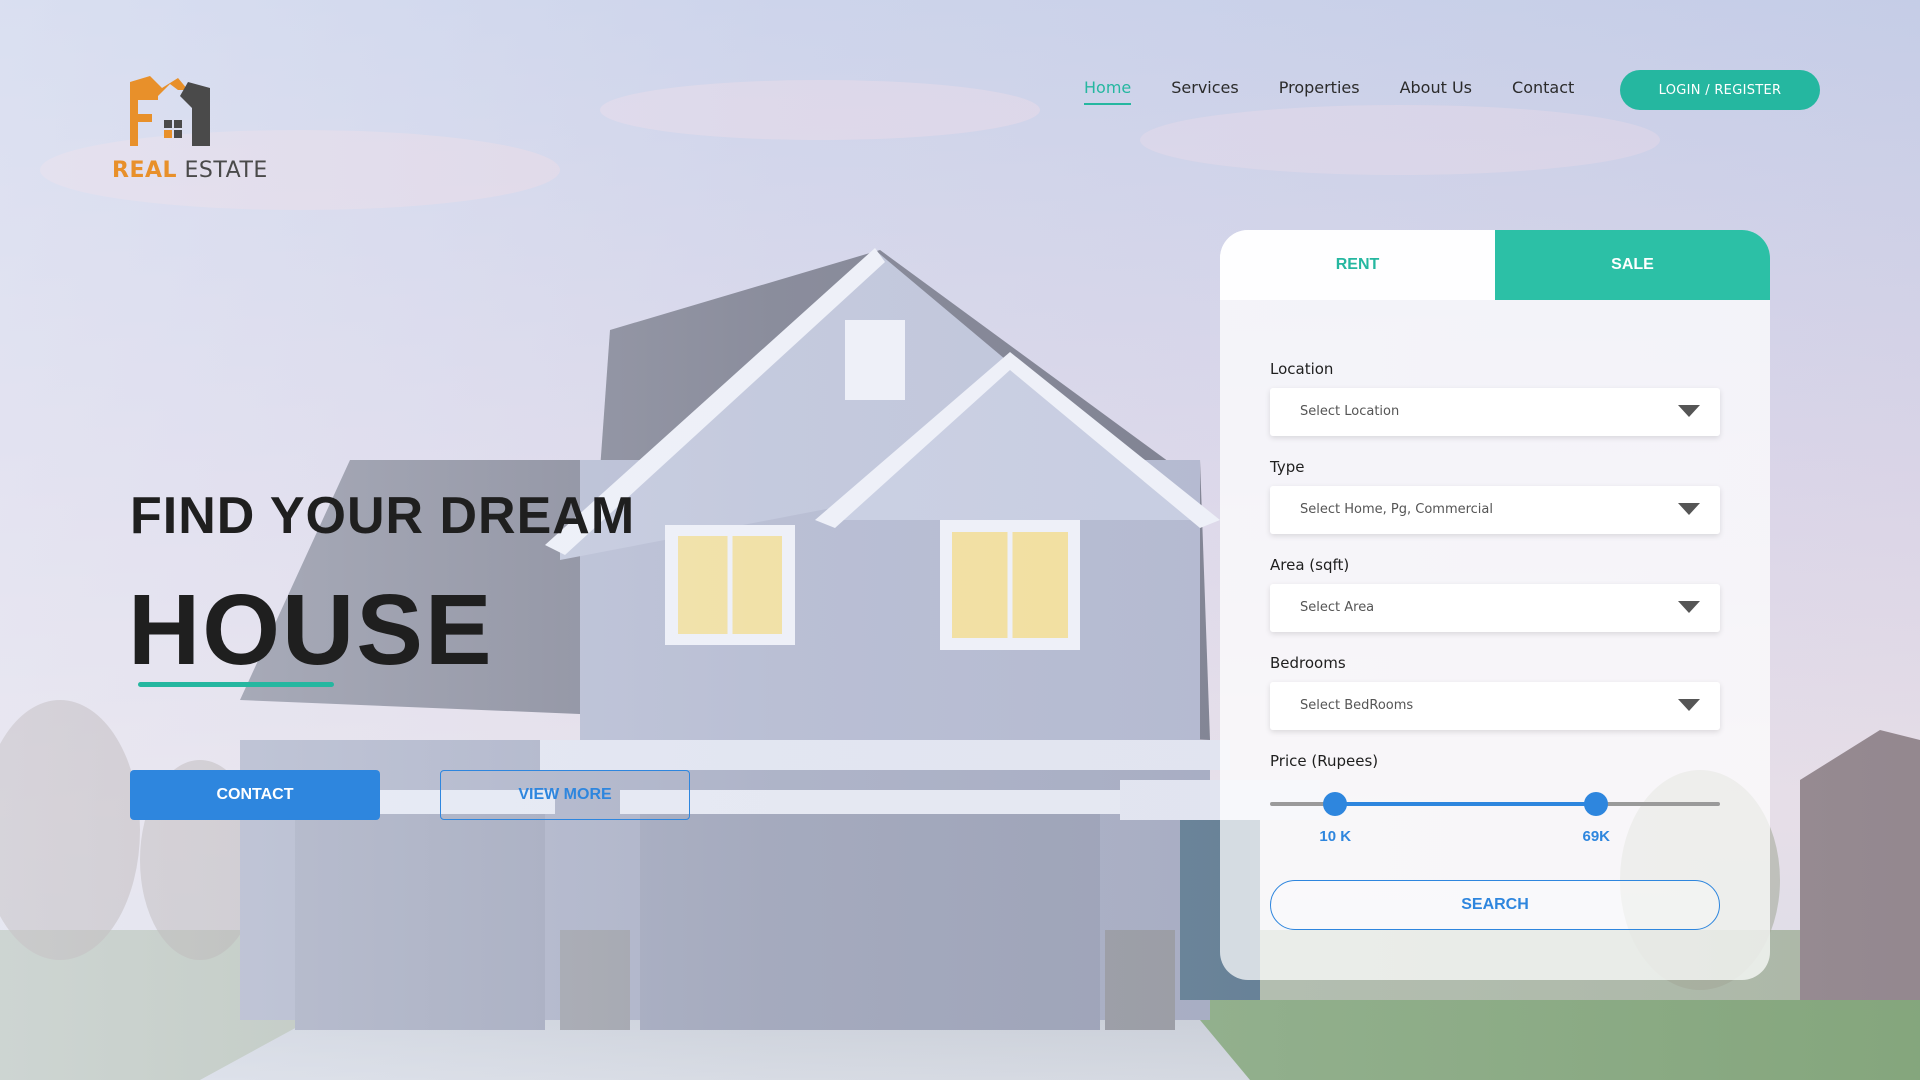  I want to click on bedrooms-label: Bedrooms, so click(1308, 663).